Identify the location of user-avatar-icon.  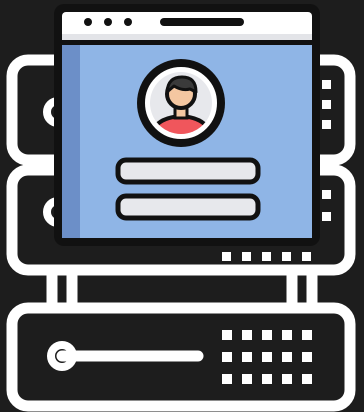
(181, 103).